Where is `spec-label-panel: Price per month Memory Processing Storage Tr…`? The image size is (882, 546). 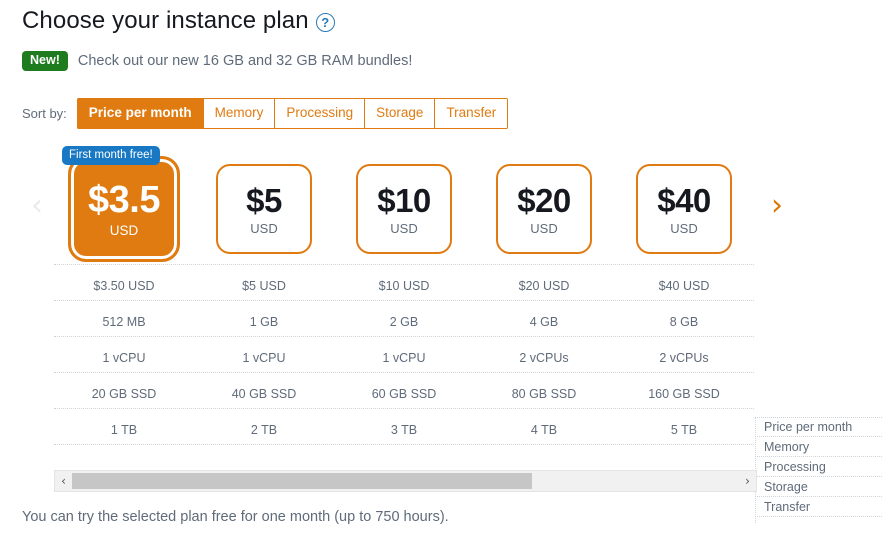 spec-label-panel: Price per month Memory Processing Storage Tr… is located at coordinates (818, 470).